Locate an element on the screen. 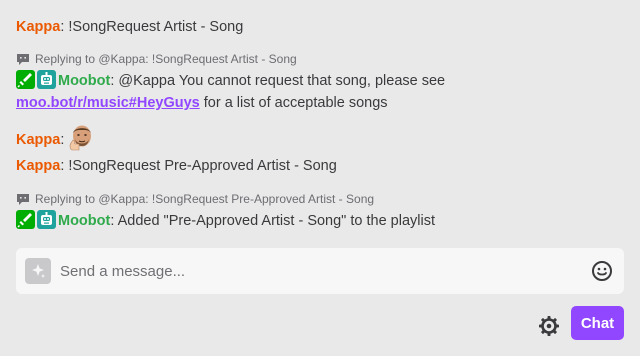 Image resolution: width=640 pixels, height=356 pixels. gear-icon is located at coordinates (549, 326).